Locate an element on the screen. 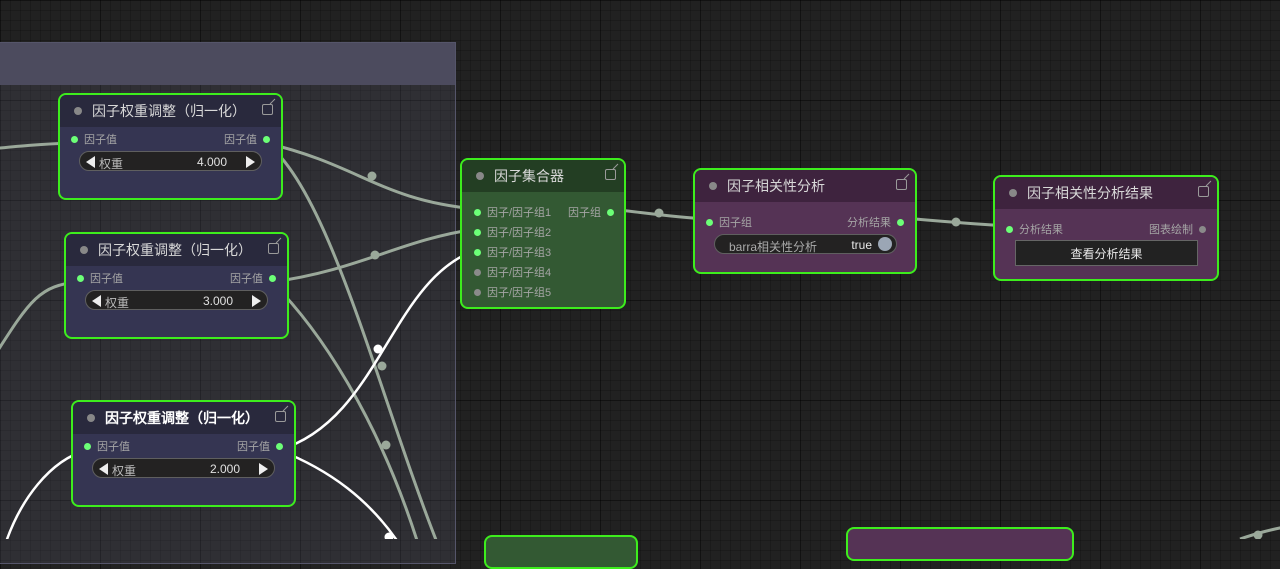 The width and height of the screenshot is (1280, 569). node-title-bar: 因子相关性分析 is located at coordinates (805, 186).